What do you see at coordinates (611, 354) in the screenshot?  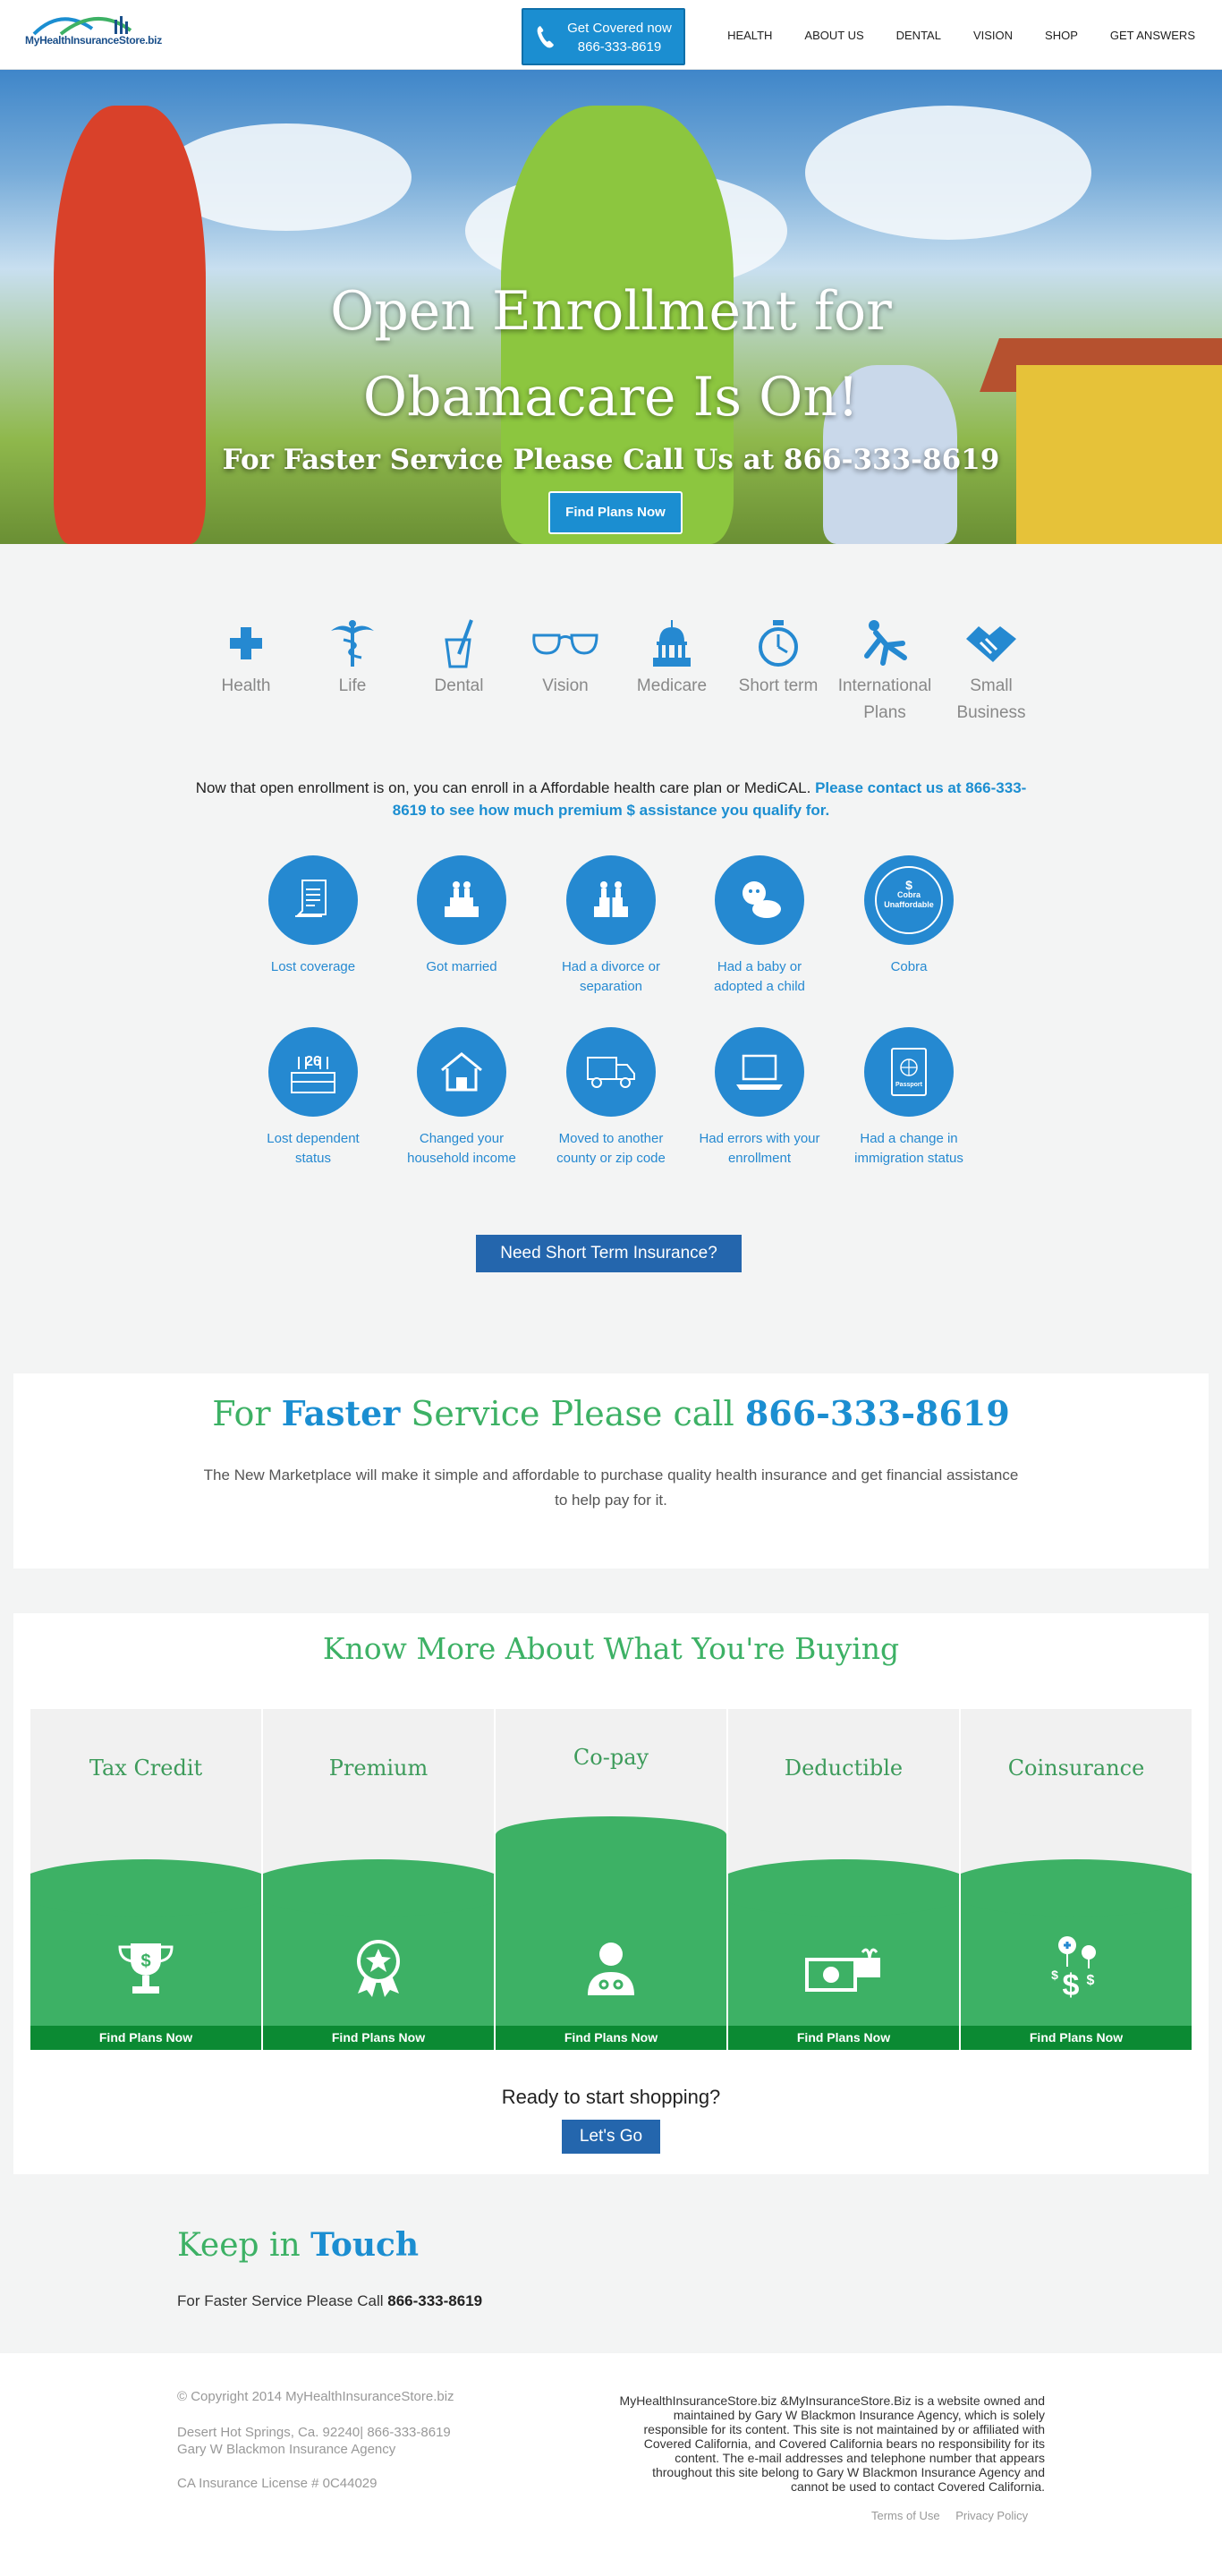 I see `hero-title: Open Enrollment for Obamacare Is On!` at bounding box center [611, 354].